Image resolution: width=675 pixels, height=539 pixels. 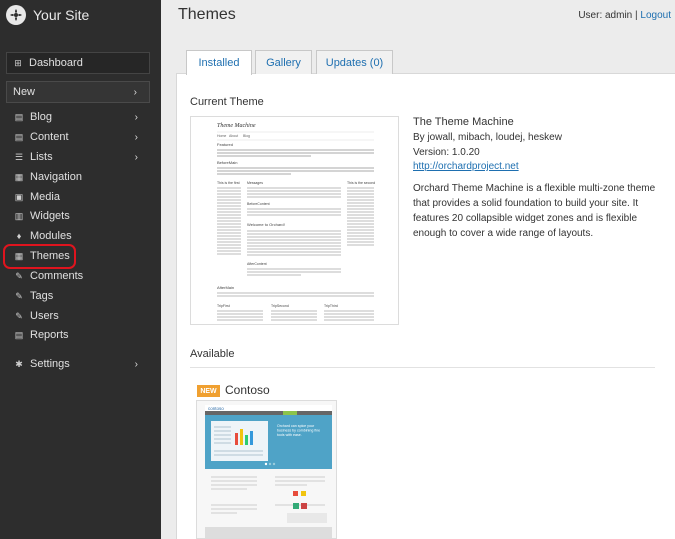 I want to click on page-title: Themes, so click(x=207, y=14).